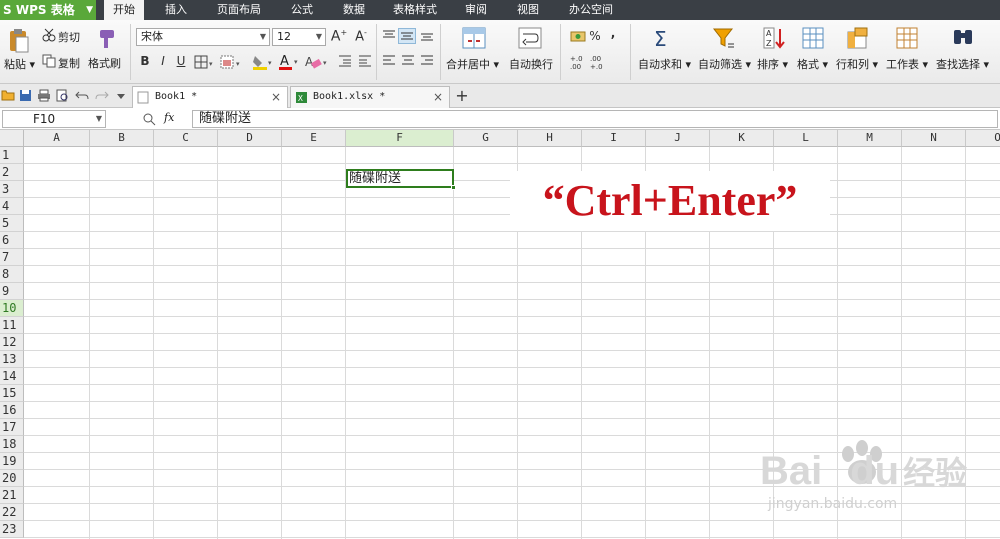 This screenshot has height=539, width=1000. Describe the element at coordinates (724, 64) in the screenshot. I see `autofilter-button: 自动筛选 ▾` at that location.